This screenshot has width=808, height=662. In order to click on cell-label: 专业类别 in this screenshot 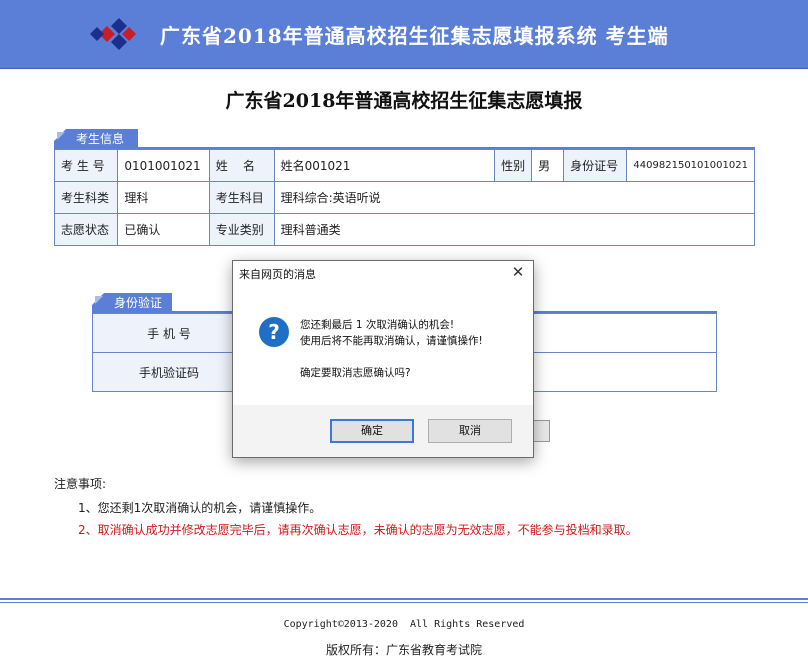, I will do `click(241, 229)`.